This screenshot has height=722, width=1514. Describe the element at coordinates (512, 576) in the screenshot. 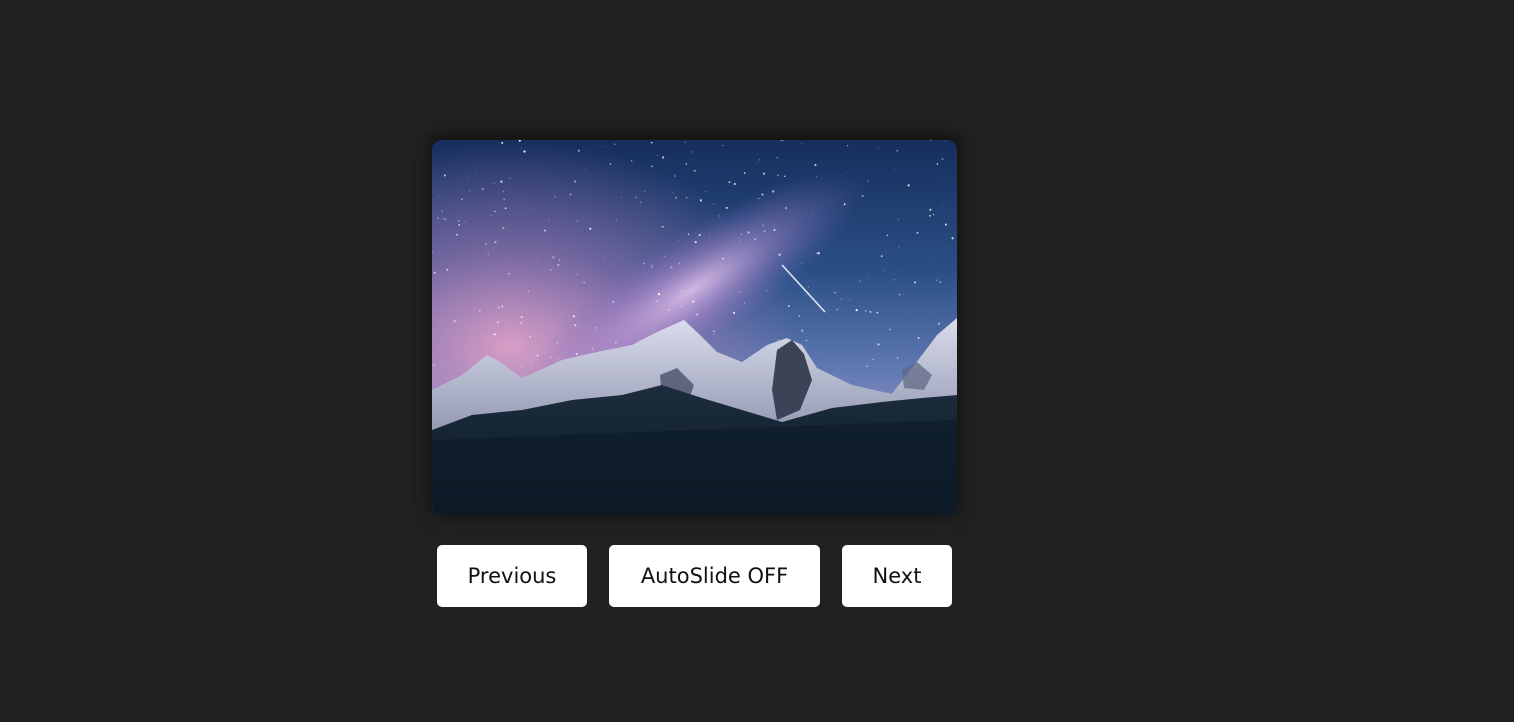

I see `previous-button: Previous` at that location.